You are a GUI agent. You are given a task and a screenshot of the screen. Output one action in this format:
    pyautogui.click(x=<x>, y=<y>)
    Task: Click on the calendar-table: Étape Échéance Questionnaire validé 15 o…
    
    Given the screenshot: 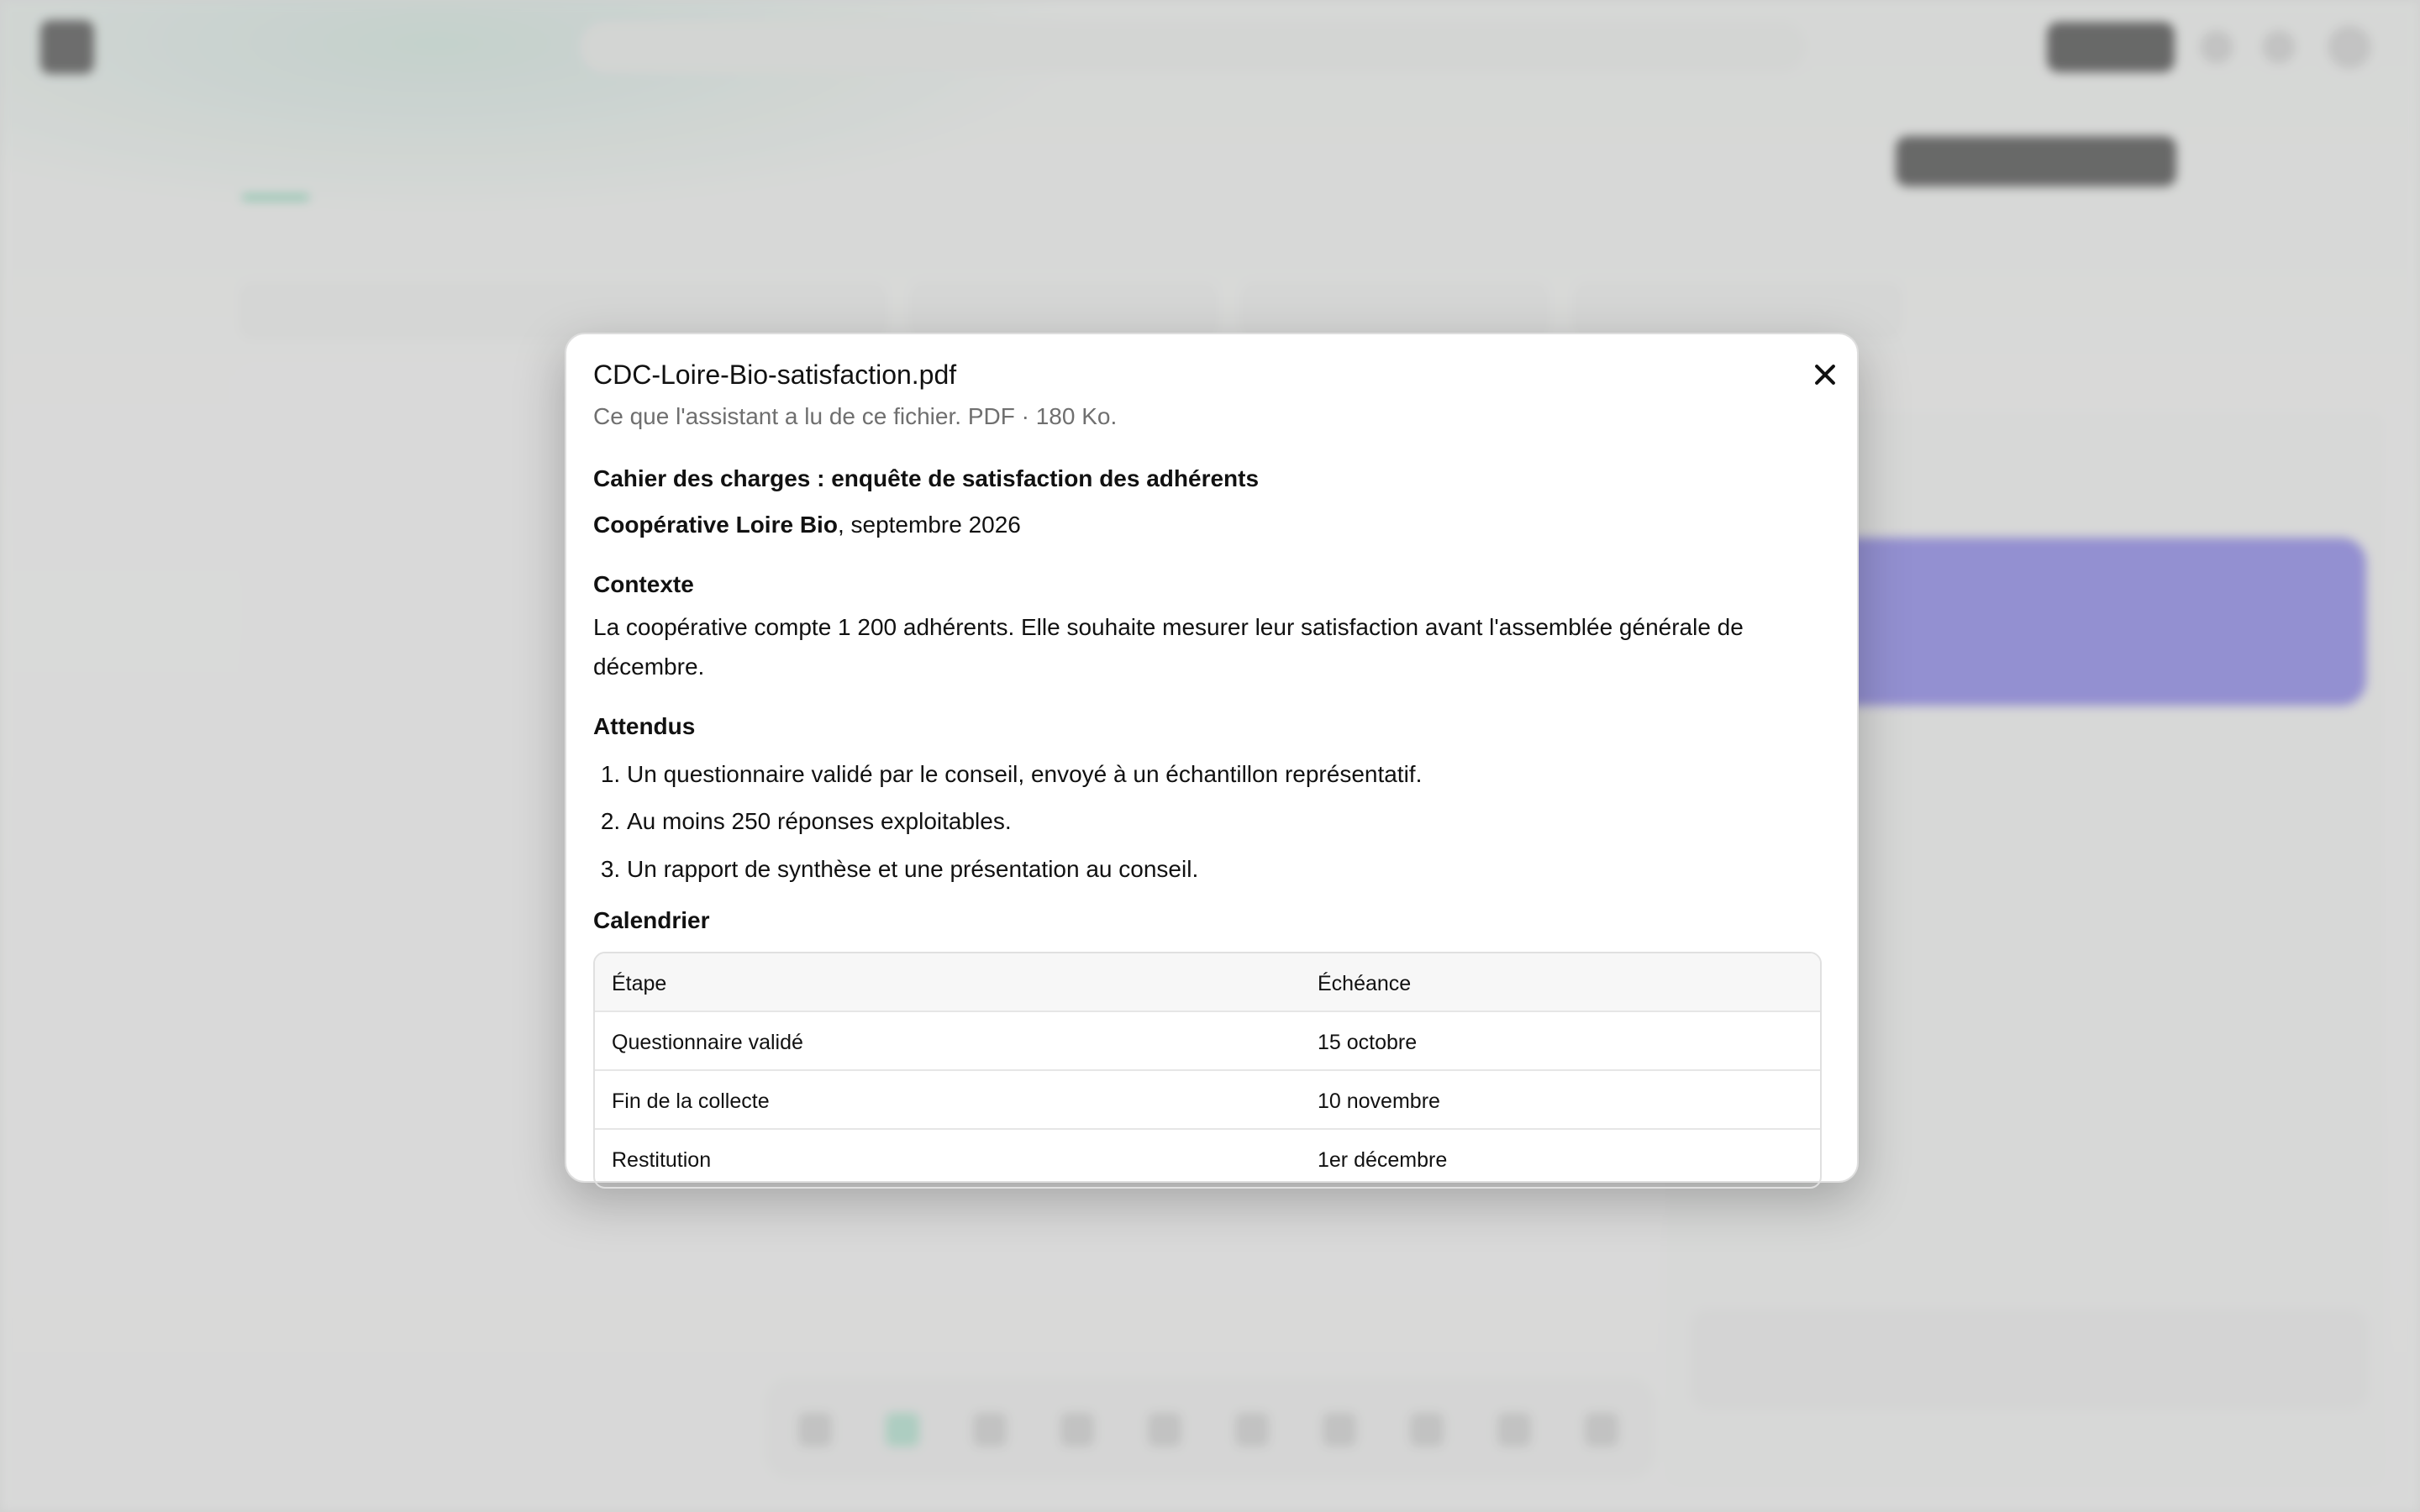 What is the action you would take?
    pyautogui.click(x=1207, y=1070)
    